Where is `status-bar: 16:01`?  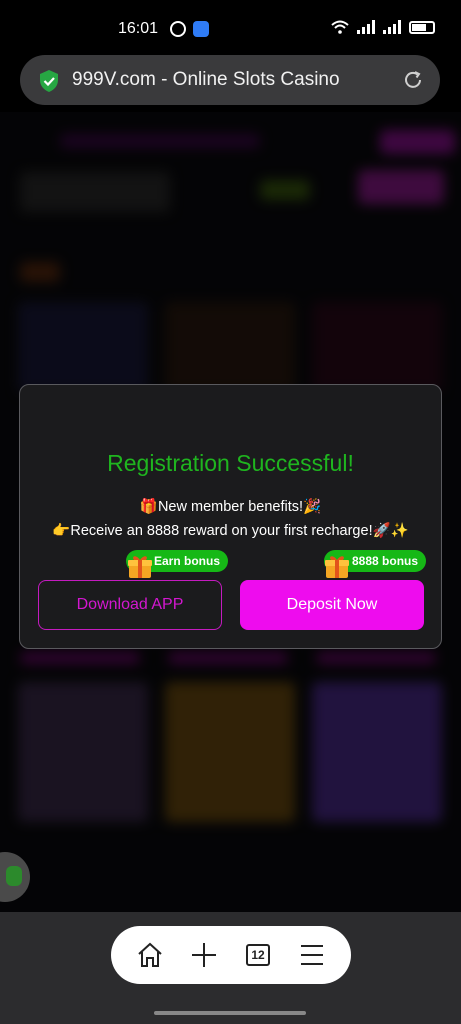 status-bar: 16:01 is located at coordinates (230, 28).